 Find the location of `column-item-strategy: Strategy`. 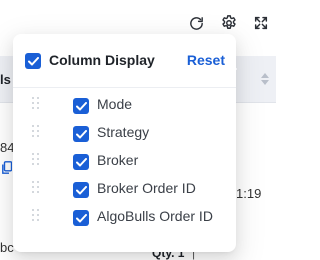

column-item-strategy: Strategy is located at coordinates (124, 133).